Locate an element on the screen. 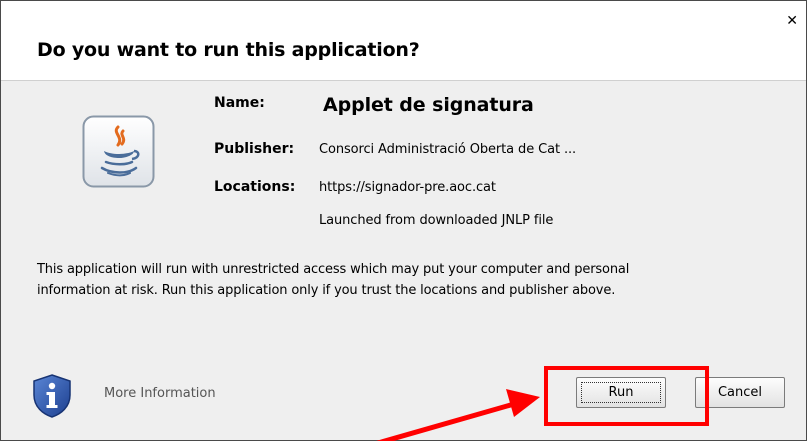 Image resolution: width=807 pixels, height=441 pixels. app-name: Applet de signatura is located at coordinates (428, 105).